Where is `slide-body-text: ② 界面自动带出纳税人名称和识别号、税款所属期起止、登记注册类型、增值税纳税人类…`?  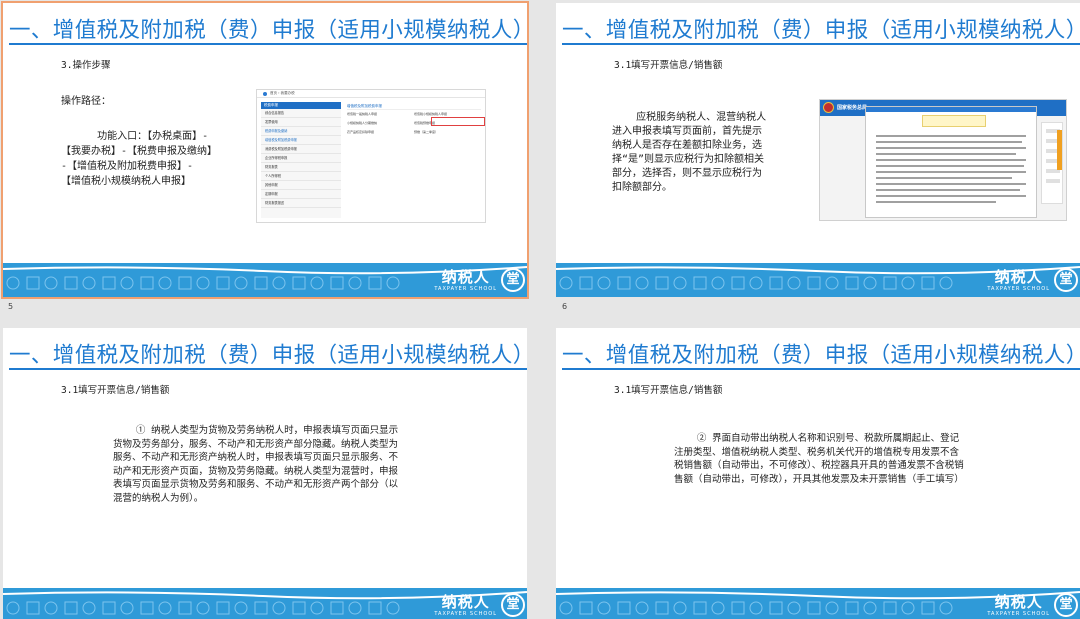
slide-body-text: ② 界面自动带出纳税人名称和识别号、税款所属期起止、登记注册类型、增值税纳税人类… is located at coordinates (819, 459).